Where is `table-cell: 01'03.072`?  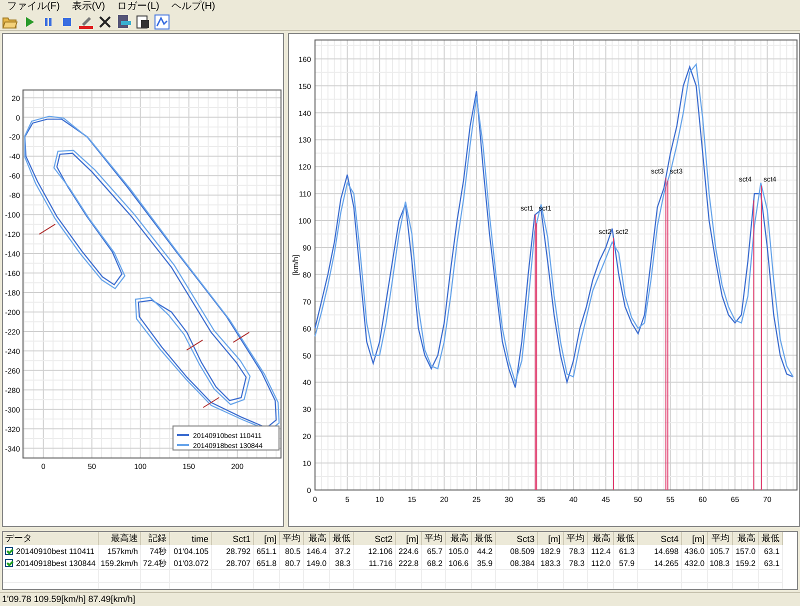 table-cell: 01'03.072 is located at coordinates (190, 563).